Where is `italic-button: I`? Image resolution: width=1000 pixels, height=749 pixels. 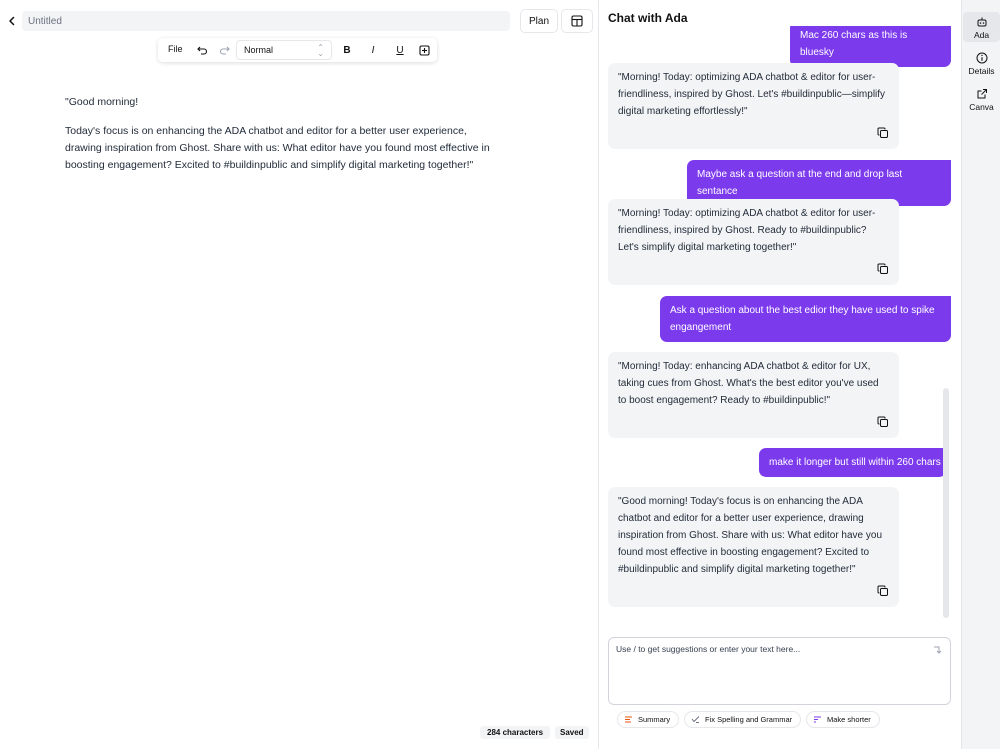
italic-button: I is located at coordinates (373, 50).